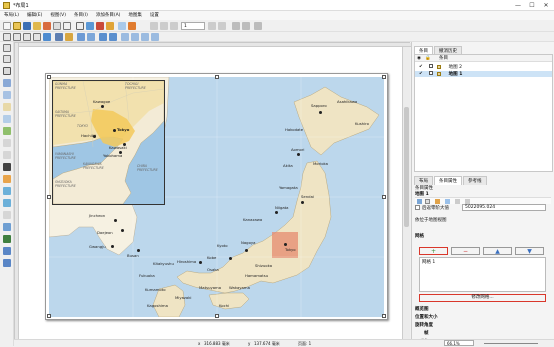  What do you see at coordinates (7, 227) in the screenshot?
I see `add-node-item-icon` at bounding box center [7, 227].